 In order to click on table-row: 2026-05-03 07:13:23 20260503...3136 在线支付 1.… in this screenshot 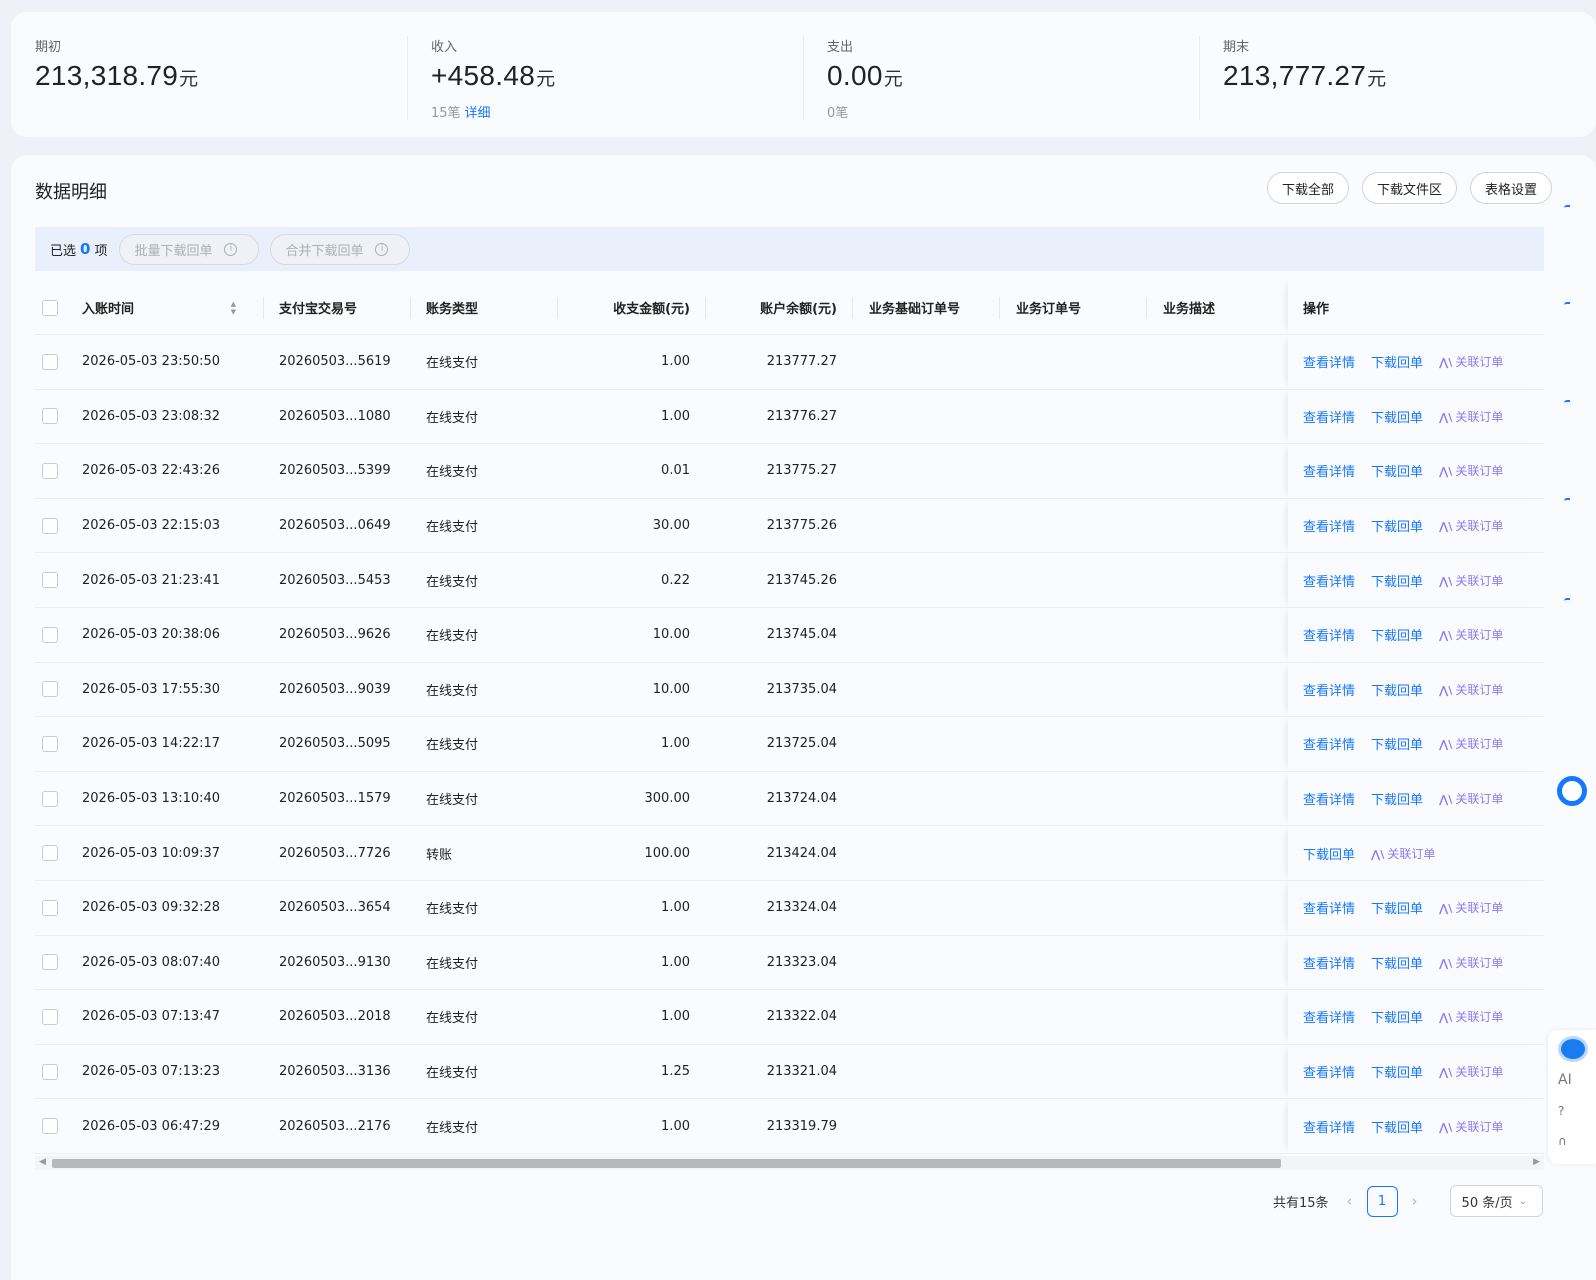, I will do `click(789, 1072)`.